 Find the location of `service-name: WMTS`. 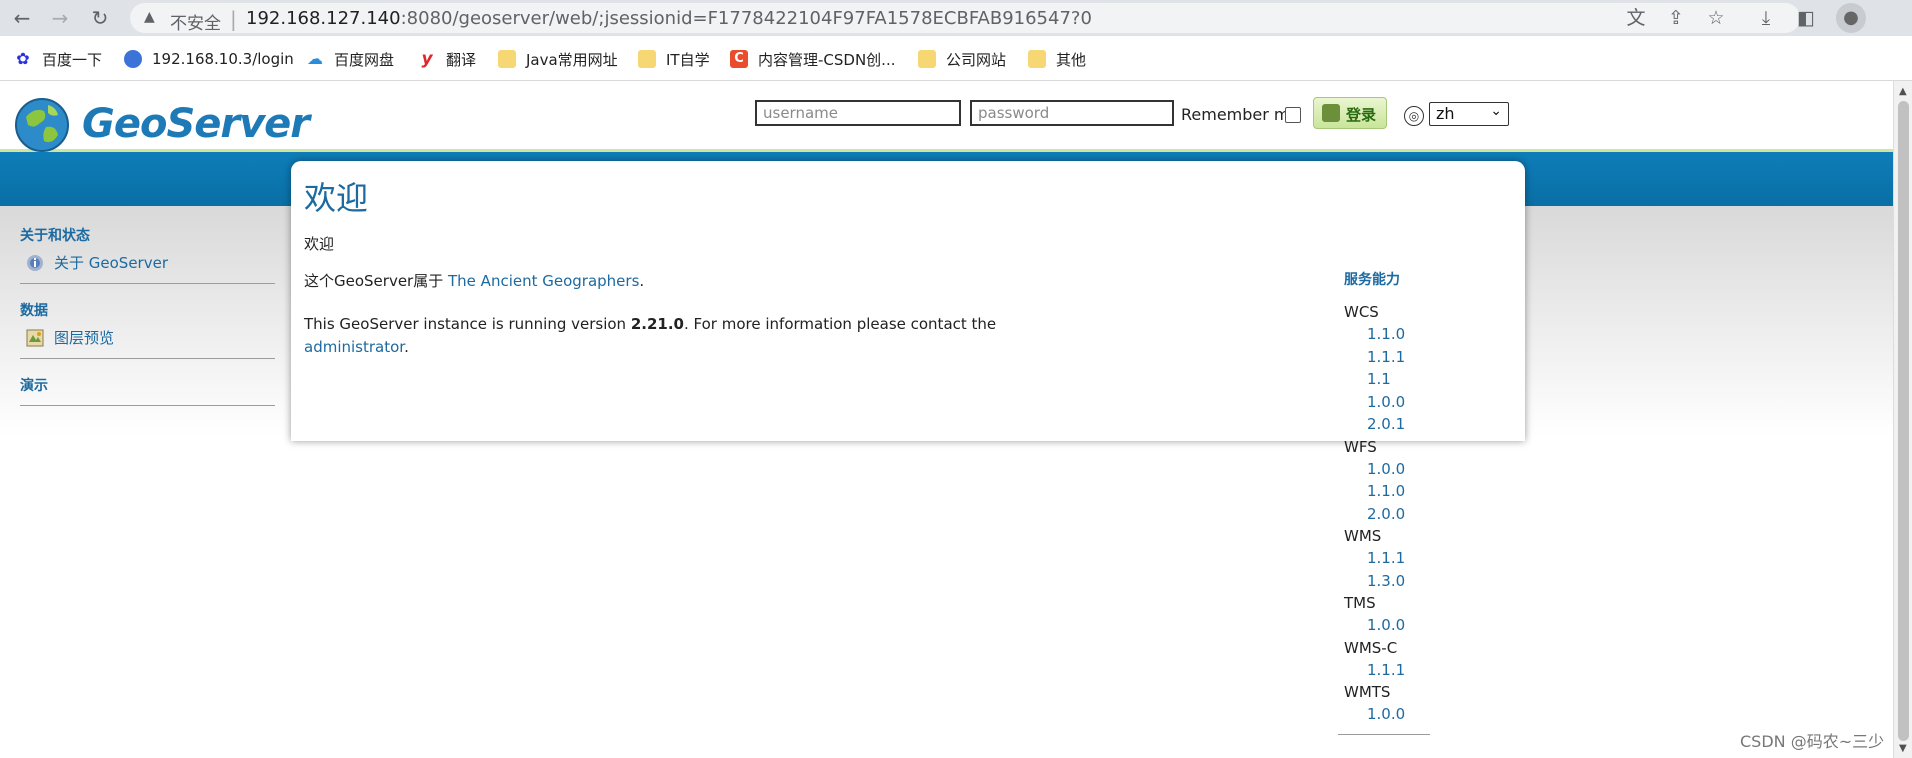

service-name: WMTS is located at coordinates (1367, 692).